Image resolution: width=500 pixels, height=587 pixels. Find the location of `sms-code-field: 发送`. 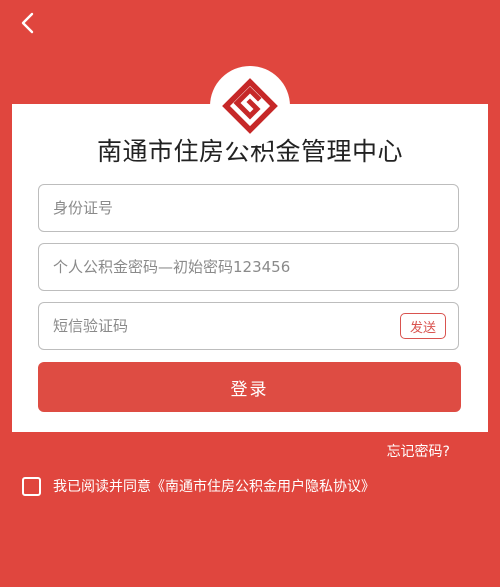

sms-code-field: 发送 is located at coordinates (248, 326).